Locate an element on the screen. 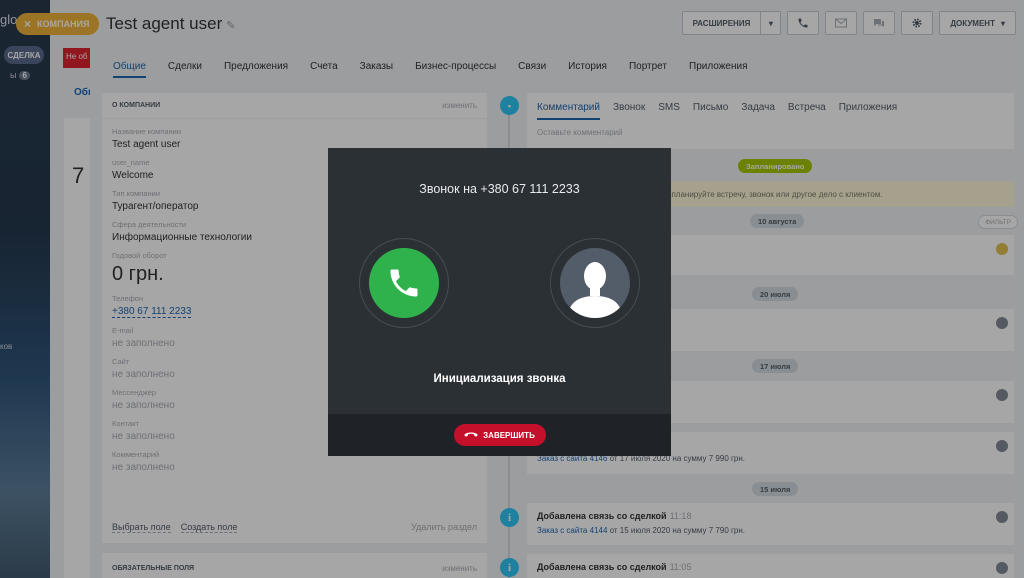 The width and height of the screenshot is (1024, 578). call-phone-ring is located at coordinates (404, 283).